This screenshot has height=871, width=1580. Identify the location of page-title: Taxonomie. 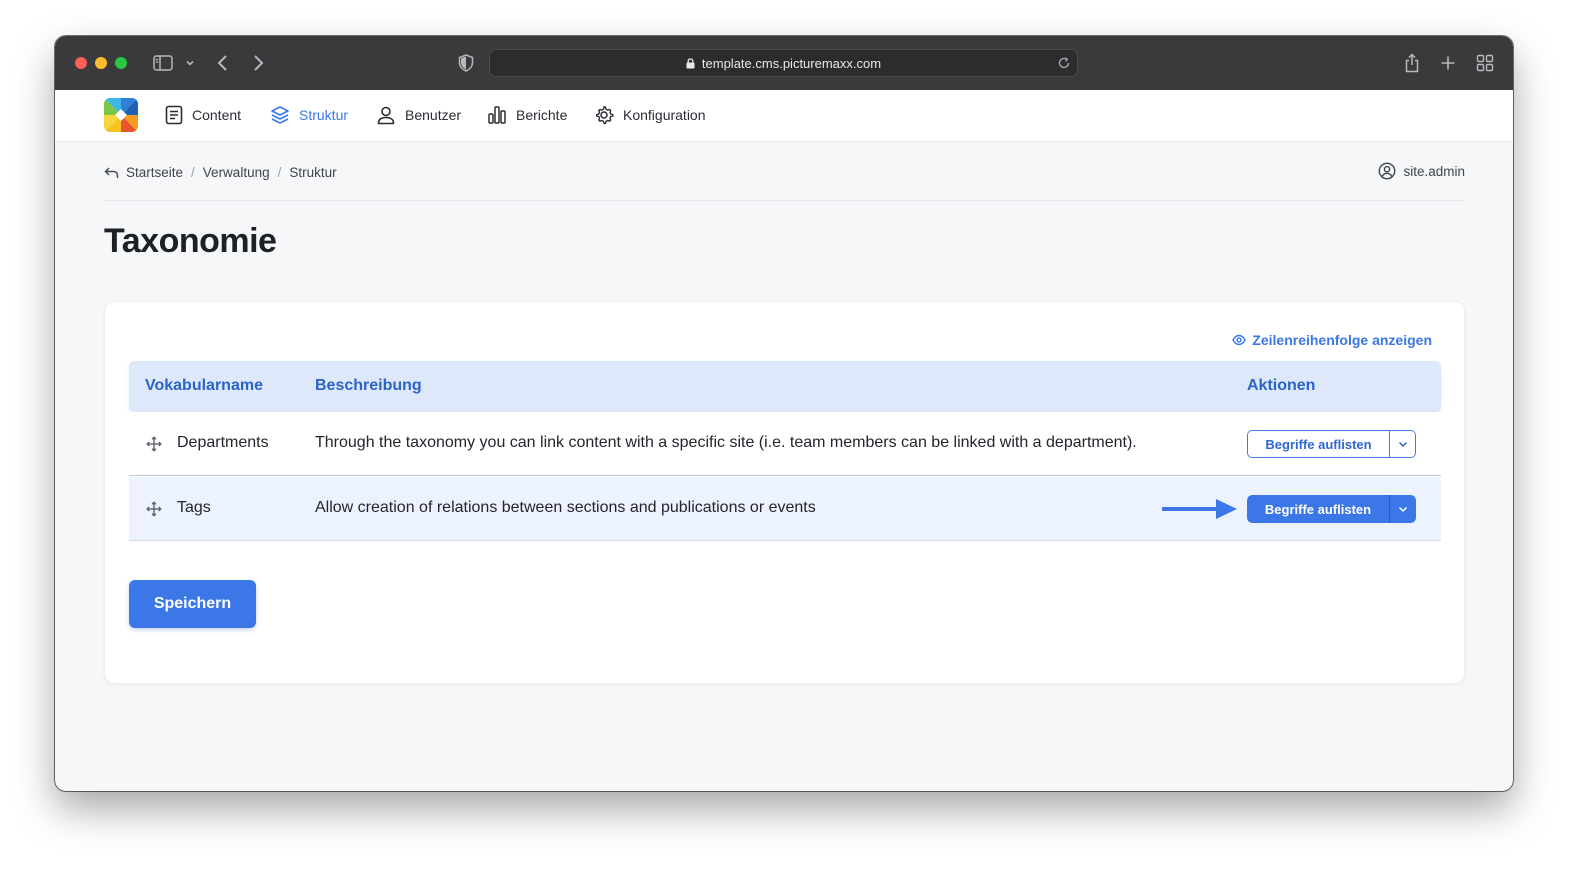
(190, 241).